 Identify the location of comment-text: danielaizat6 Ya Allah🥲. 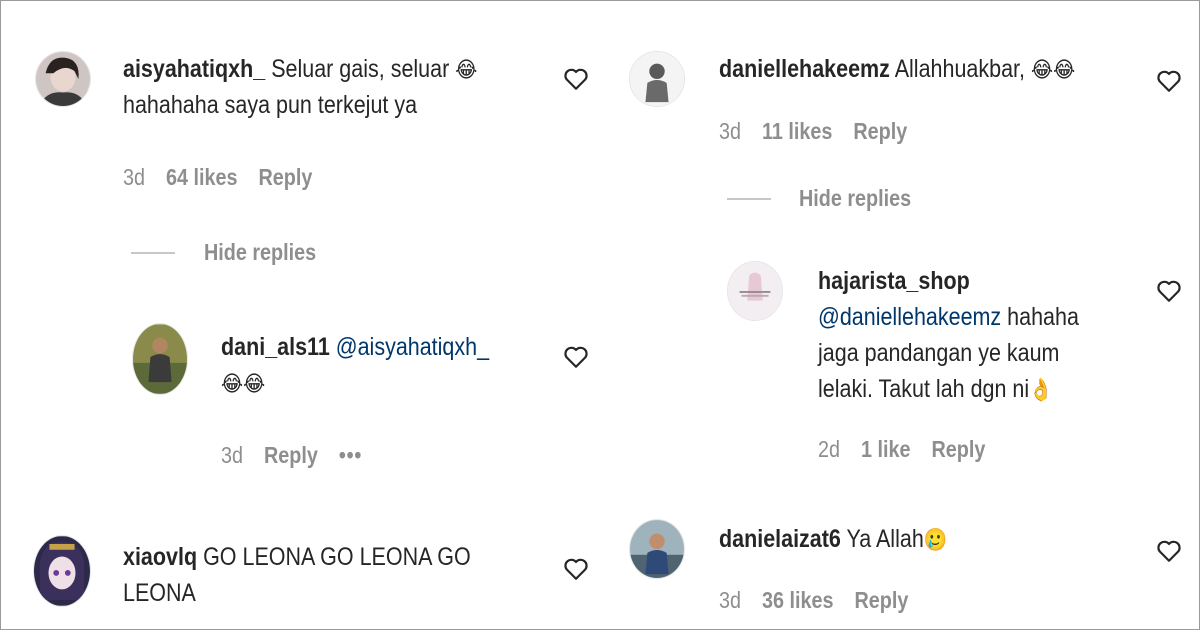
(899, 539).